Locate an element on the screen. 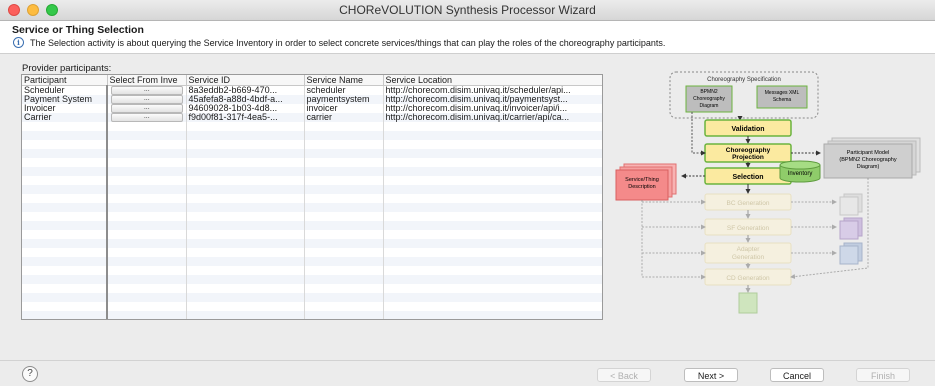 The image size is (935, 386). column-header-service-name: Service Name is located at coordinates (344, 80).